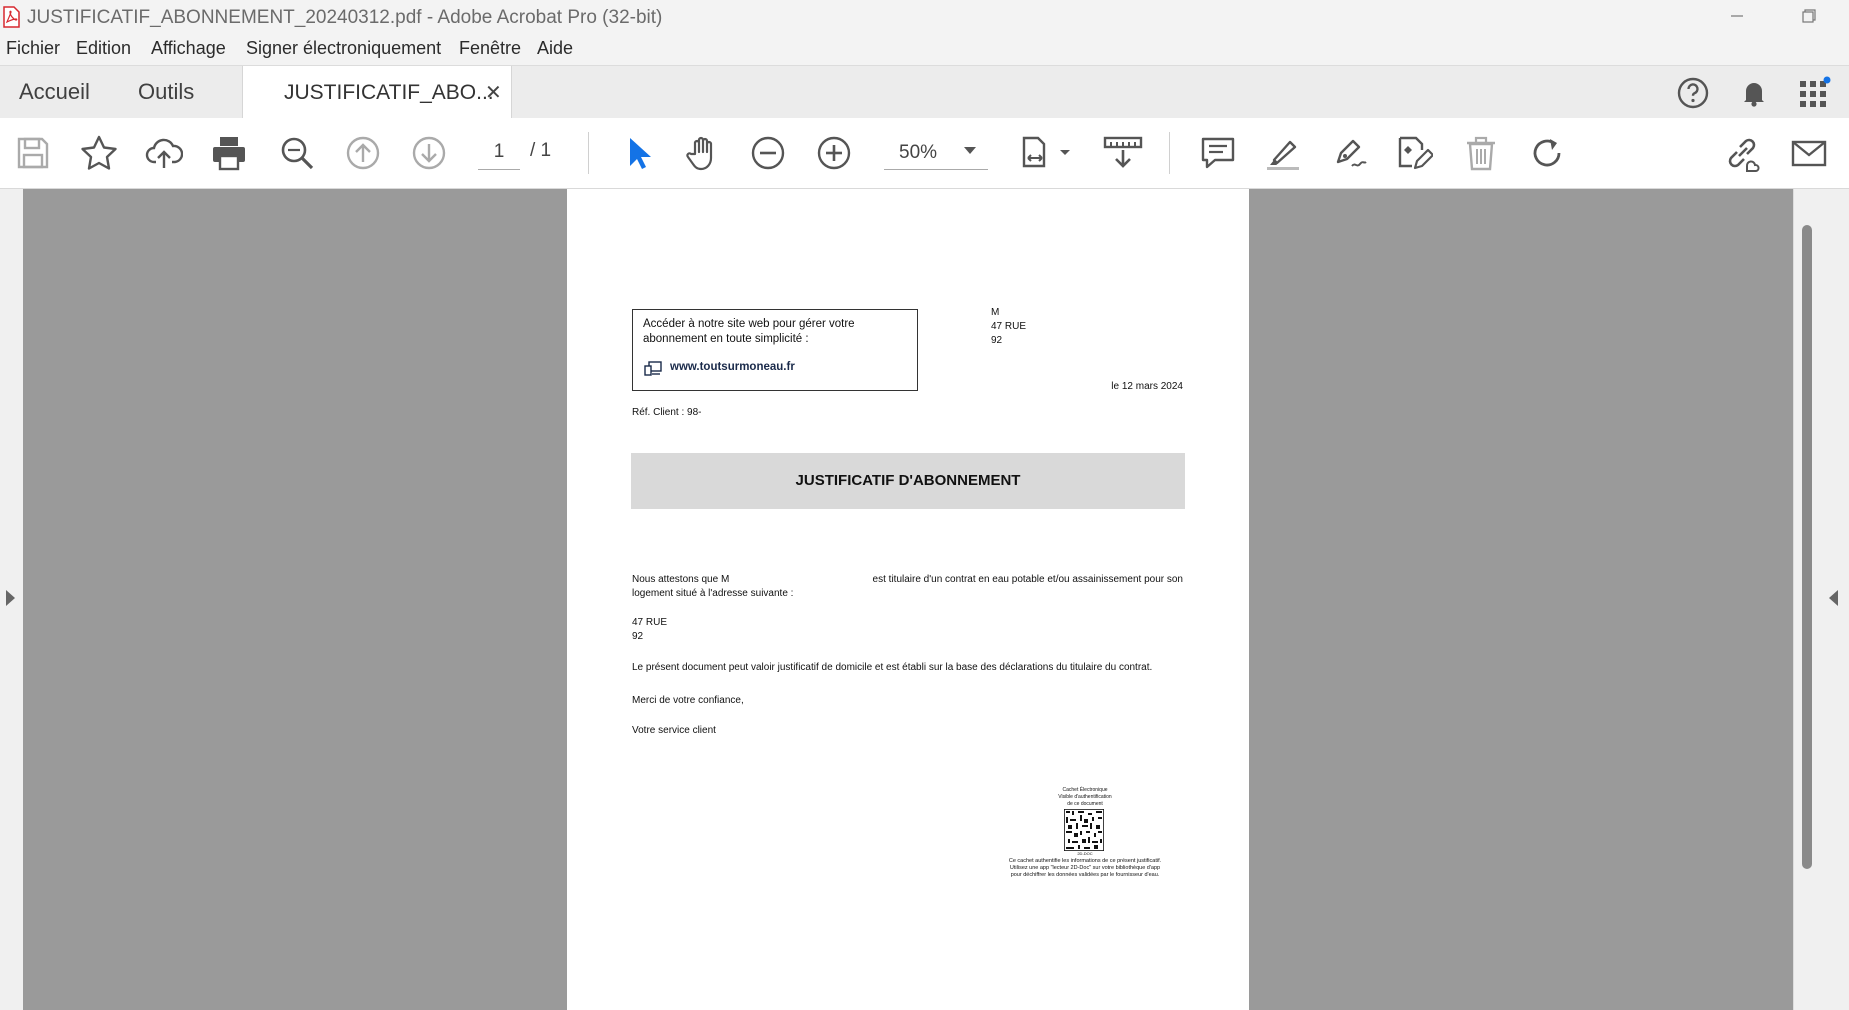 The width and height of the screenshot is (1849, 1010). I want to click on highlight-button, so click(1283, 153).